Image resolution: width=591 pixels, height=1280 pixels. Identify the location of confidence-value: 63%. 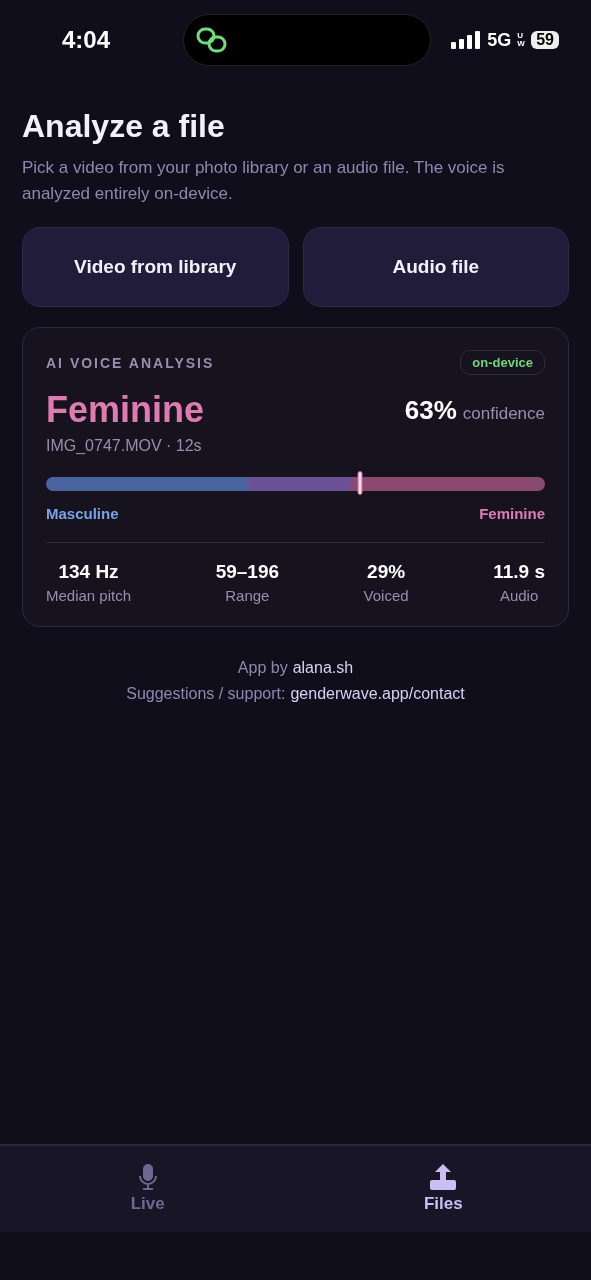
(430, 410).